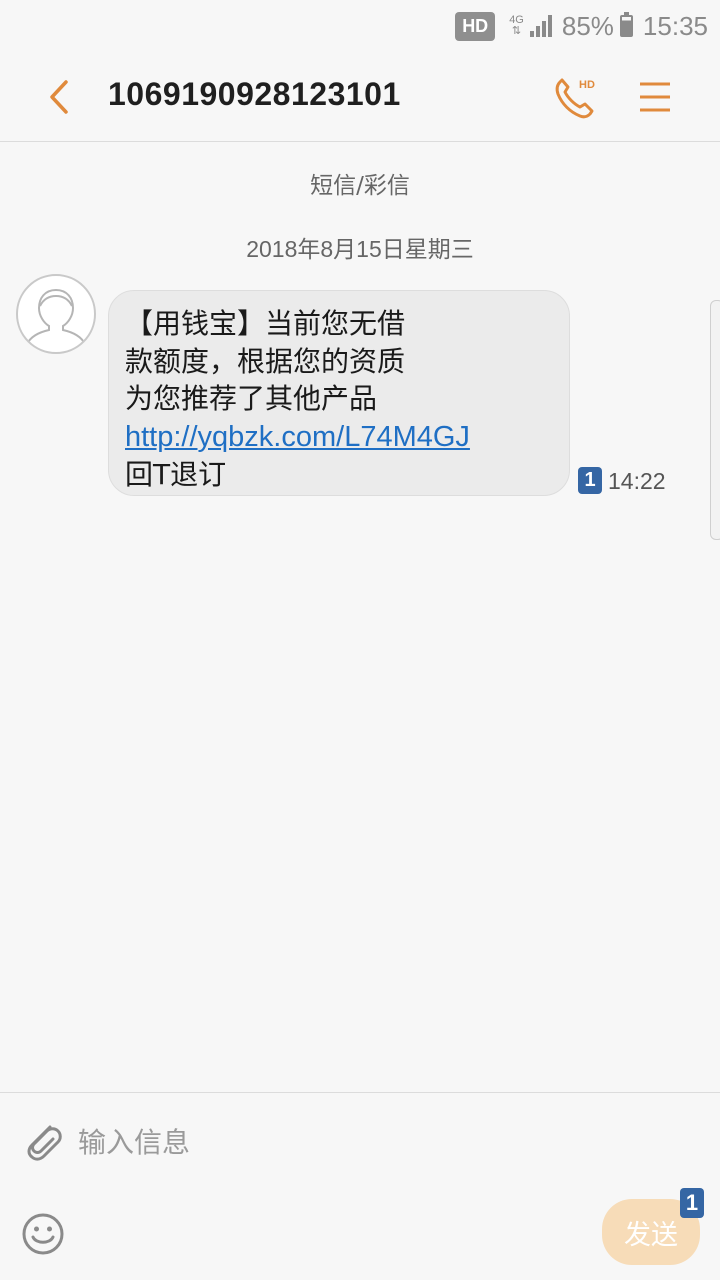  What do you see at coordinates (516, 20) in the screenshot?
I see `network-type: 4G` at bounding box center [516, 20].